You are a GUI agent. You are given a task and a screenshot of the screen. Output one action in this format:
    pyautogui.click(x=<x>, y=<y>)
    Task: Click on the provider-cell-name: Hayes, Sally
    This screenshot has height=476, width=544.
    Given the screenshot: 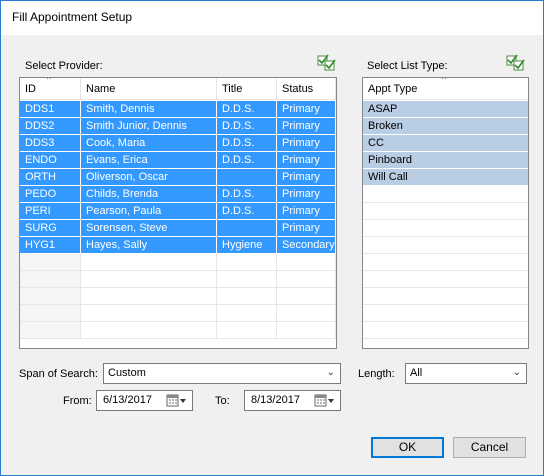 What is the action you would take?
    pyautogui.click(x=149, y=245)
    